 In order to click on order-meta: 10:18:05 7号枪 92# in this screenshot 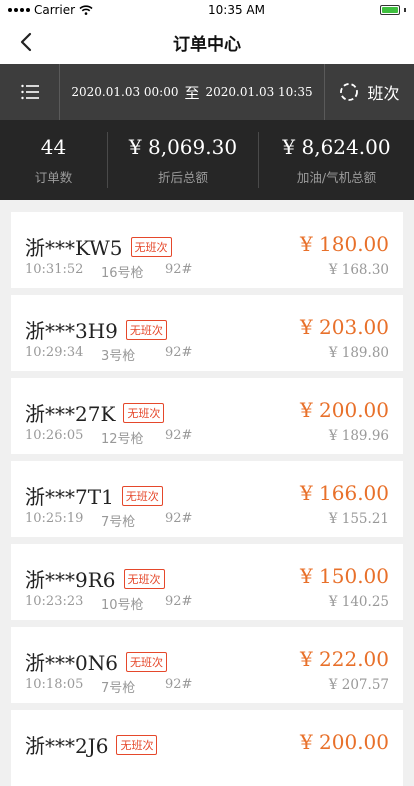, I will do `click(108, 686)`.